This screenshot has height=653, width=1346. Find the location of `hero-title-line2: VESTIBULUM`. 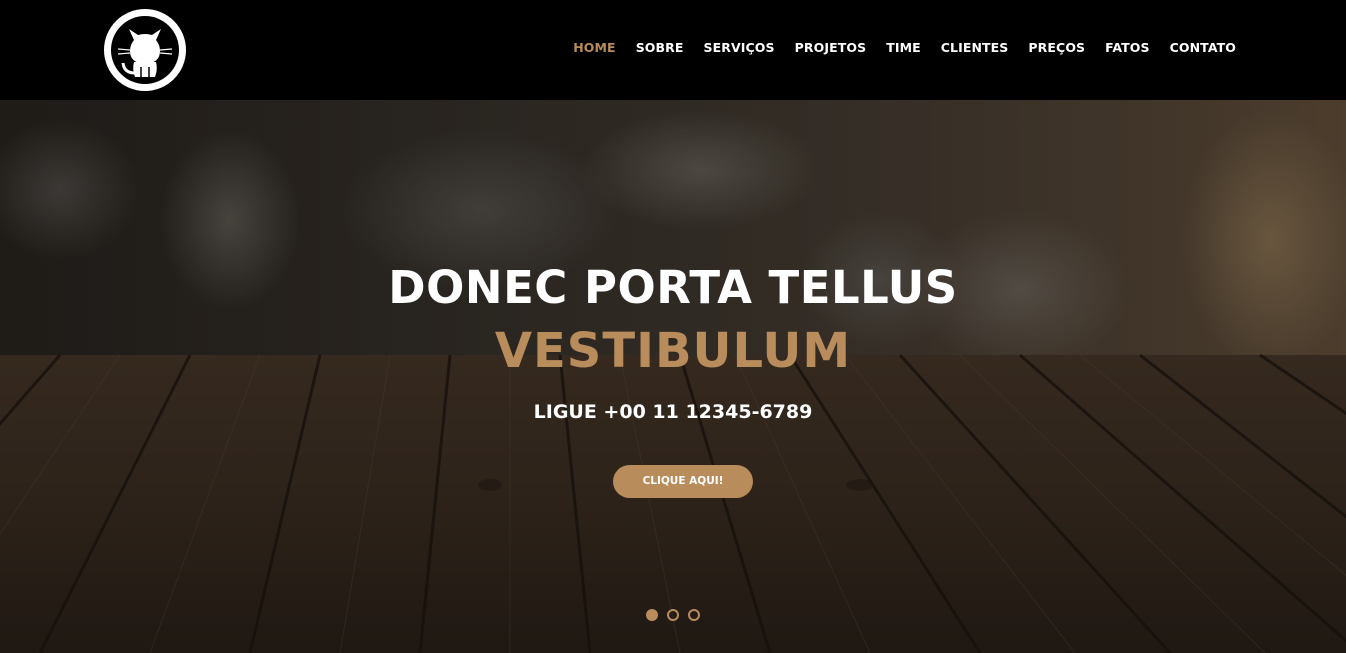

hero-title-line2: VESTIBULUM is located at coordinates (673, 351).